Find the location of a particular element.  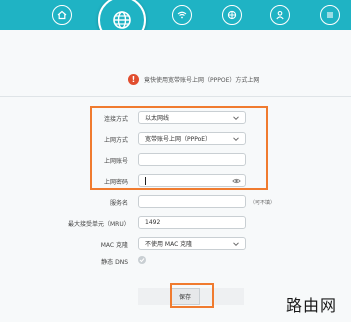

service-name-hint: （可不填） is located at coordinates (263, 203).